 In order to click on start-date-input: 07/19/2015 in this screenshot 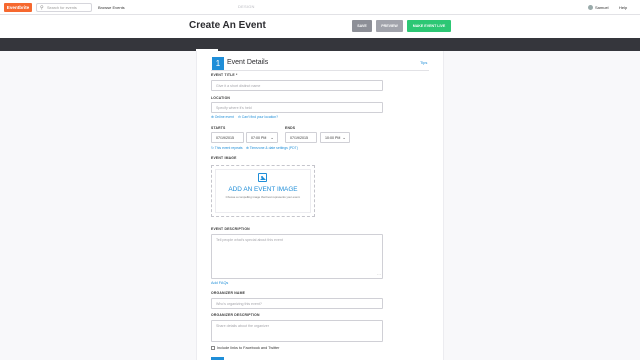, I will do `click(227, 137)`.